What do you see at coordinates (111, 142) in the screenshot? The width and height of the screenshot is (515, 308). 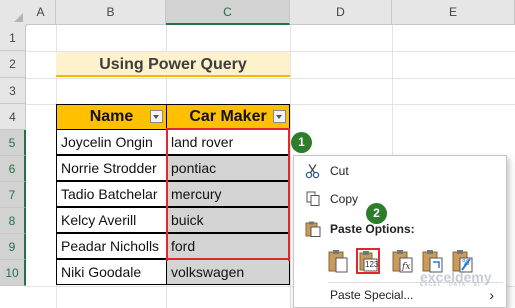 I see `table-cell-name: Joycelin Ongin` at bounding box center [111, 142].